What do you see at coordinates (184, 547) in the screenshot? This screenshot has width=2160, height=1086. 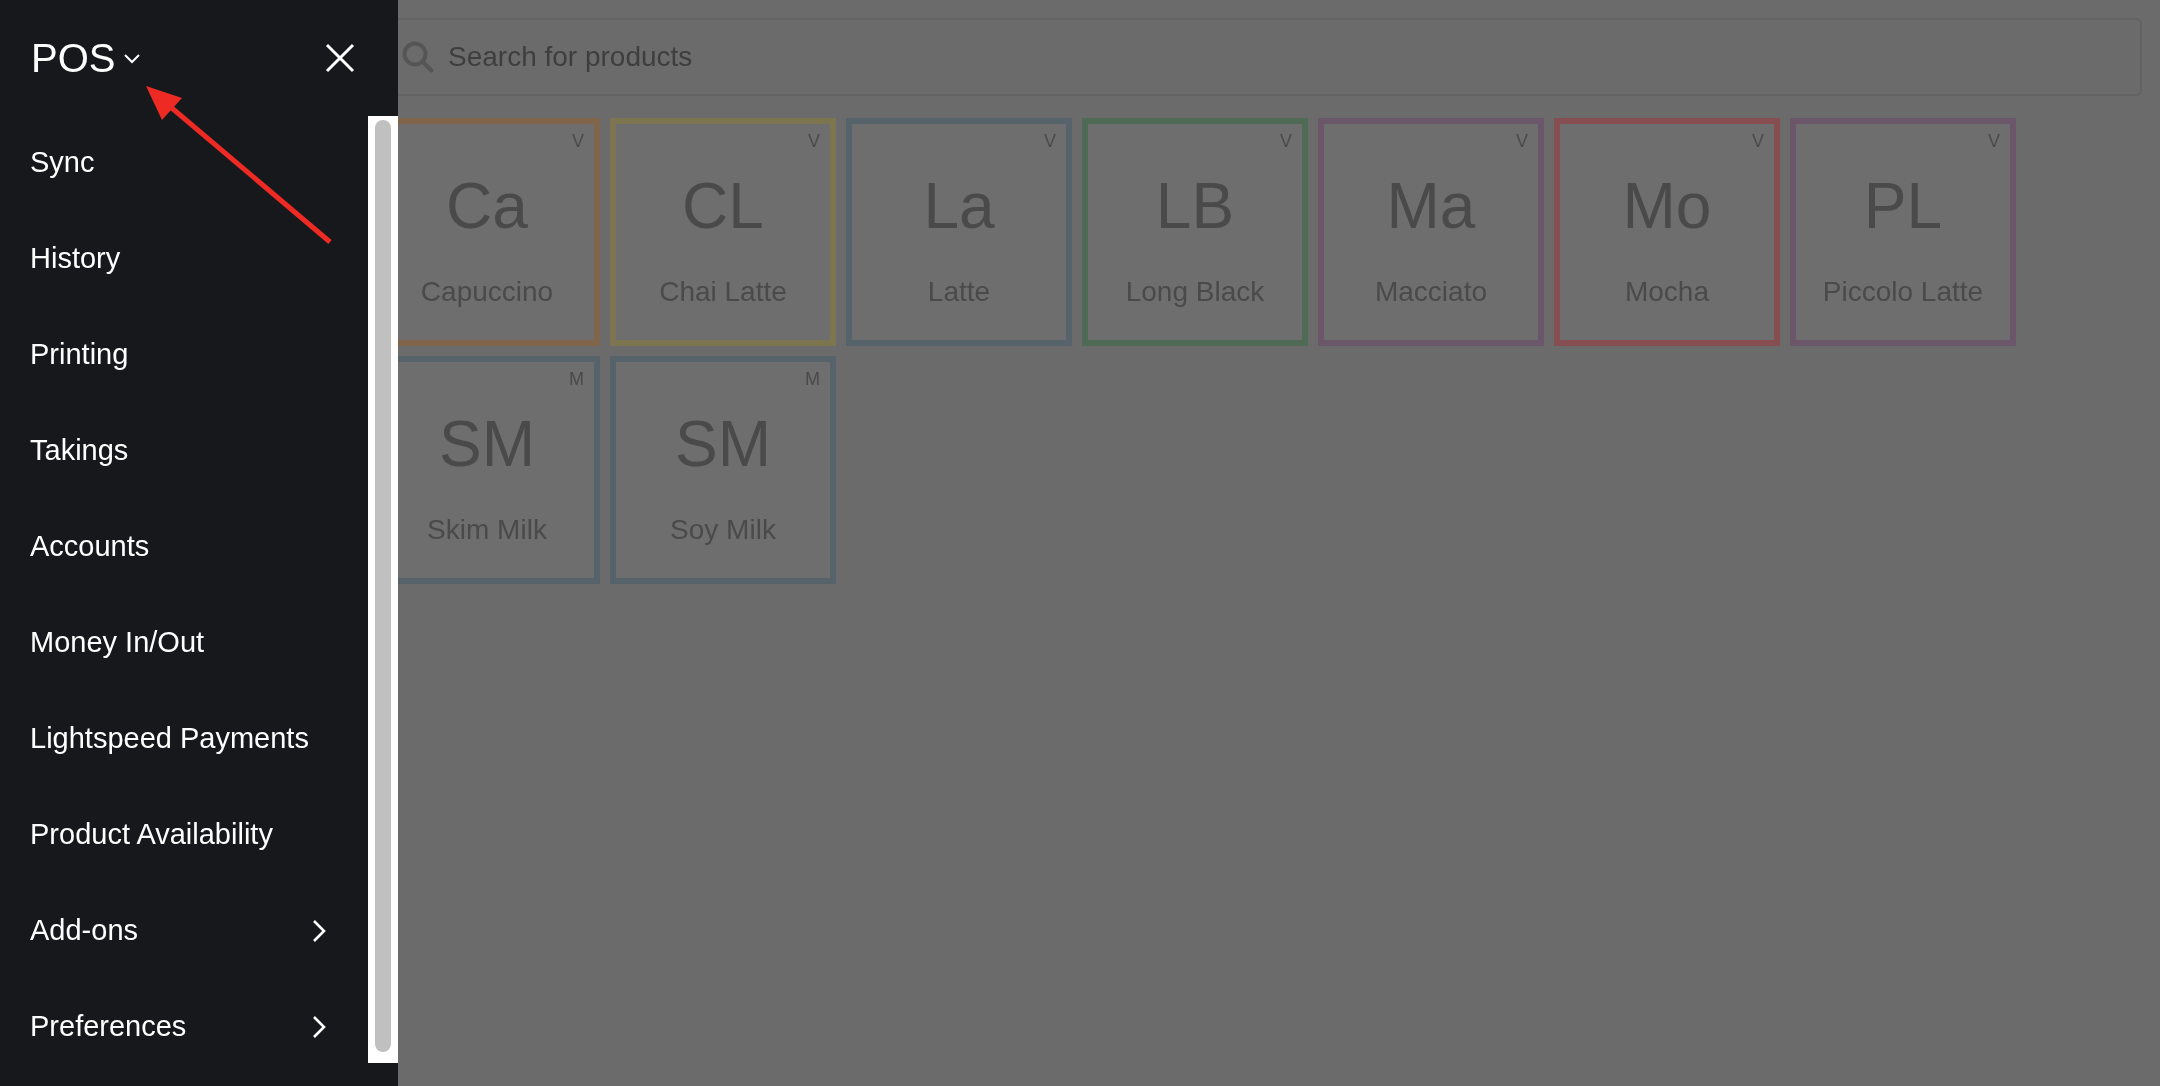 I see `menu-item: Accounts` at bounding box center [184, 547].